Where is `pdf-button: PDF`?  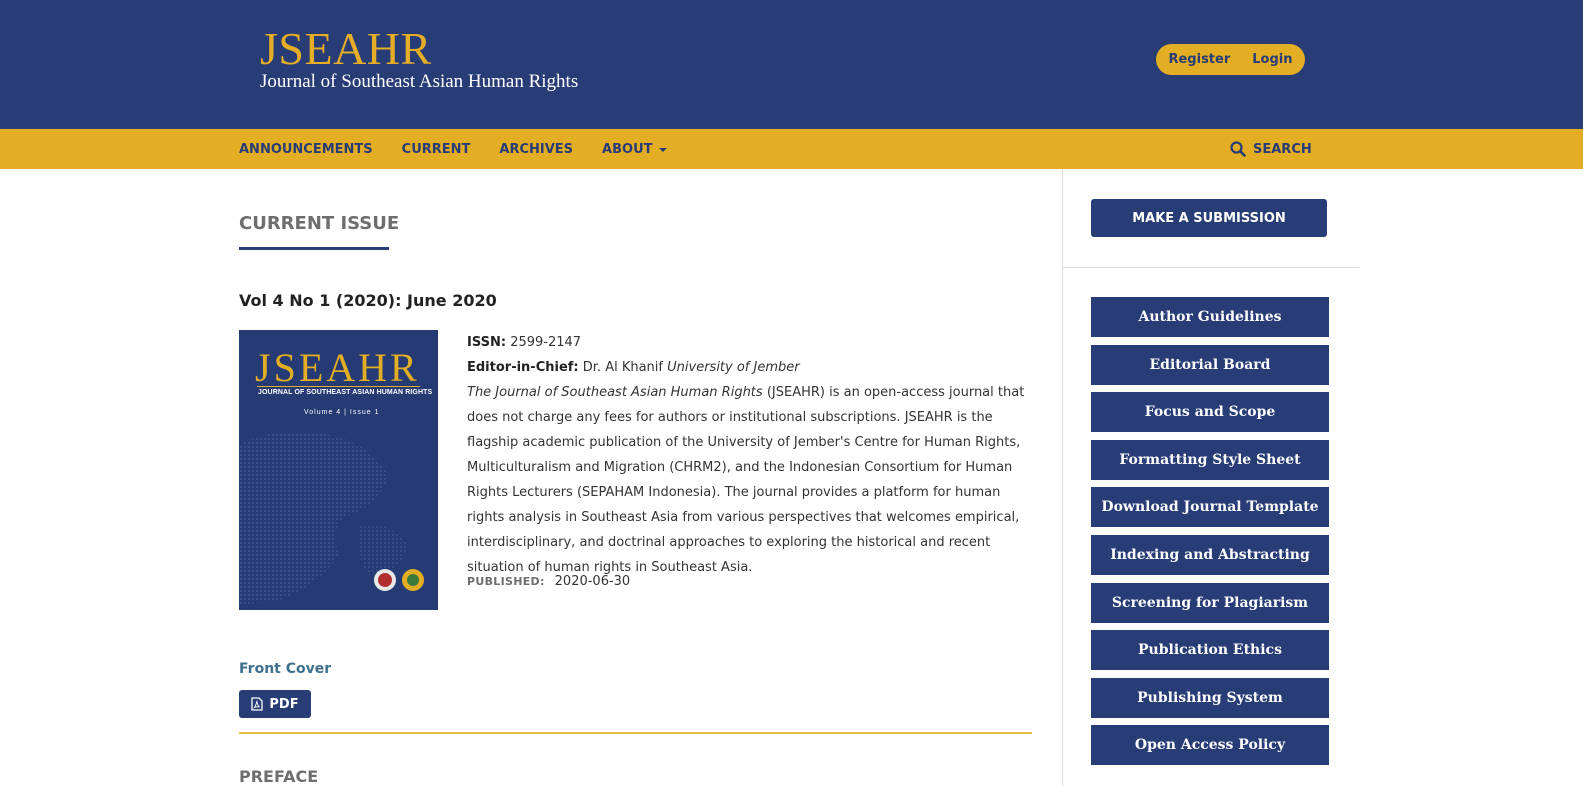 pdf-button: PDF is located at coordinates (275, 704).